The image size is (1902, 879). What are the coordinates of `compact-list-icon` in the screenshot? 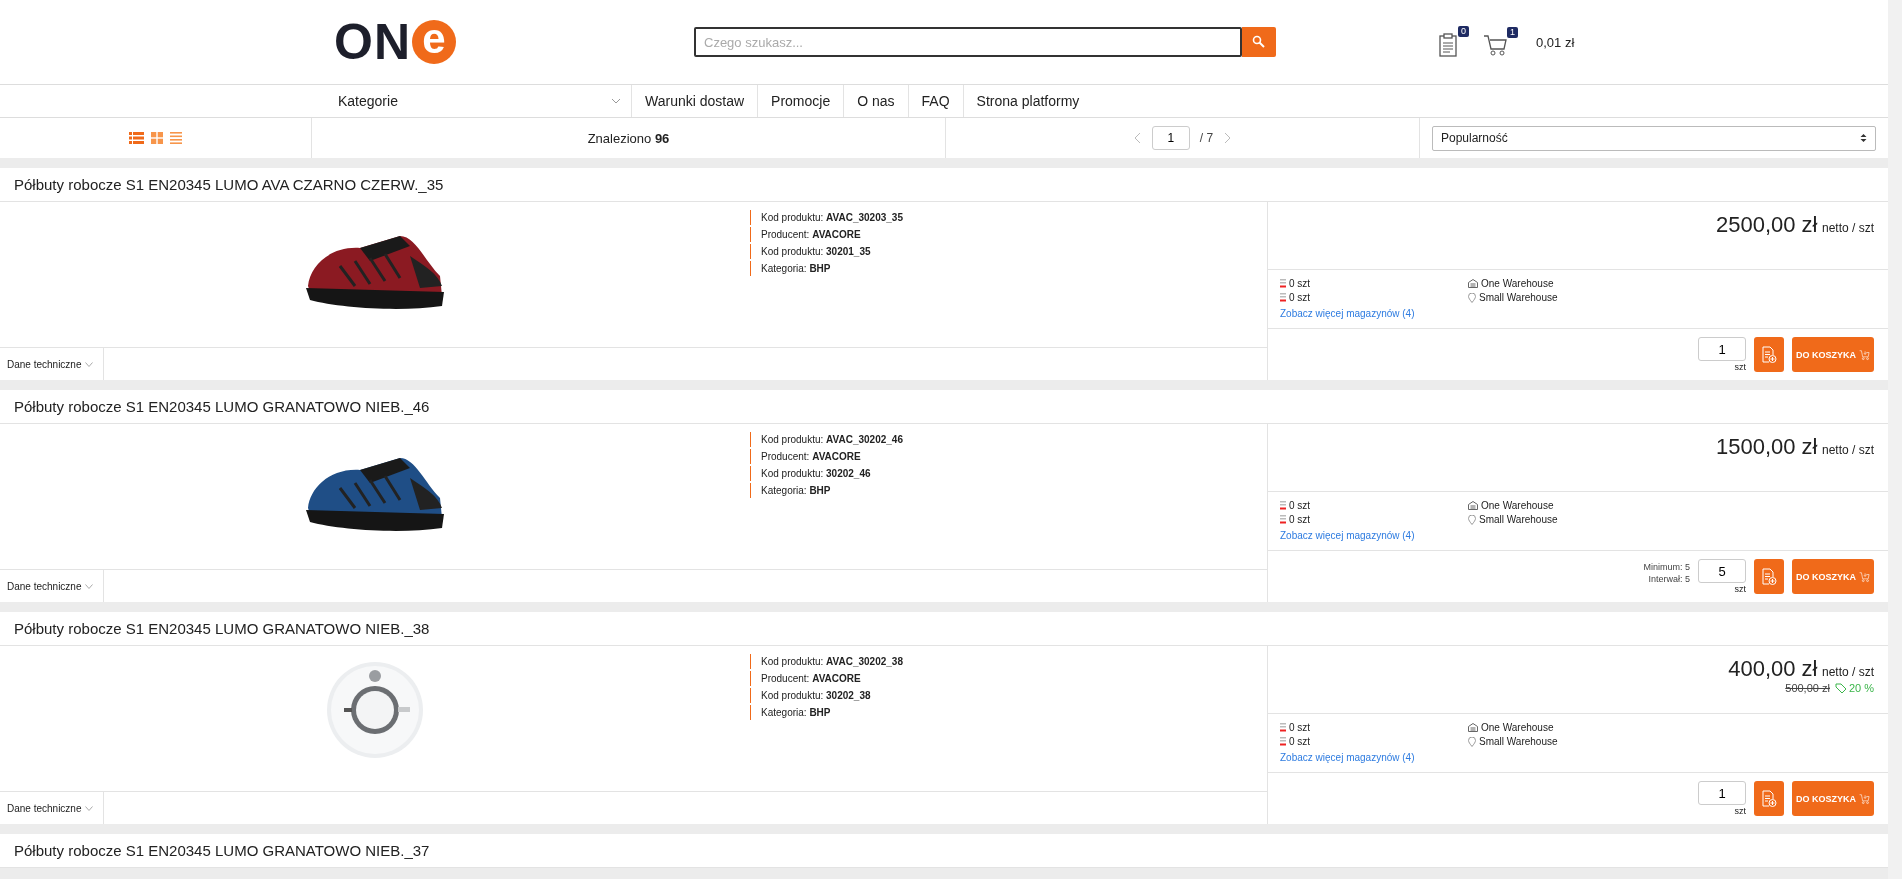 It's located at (176, 138).